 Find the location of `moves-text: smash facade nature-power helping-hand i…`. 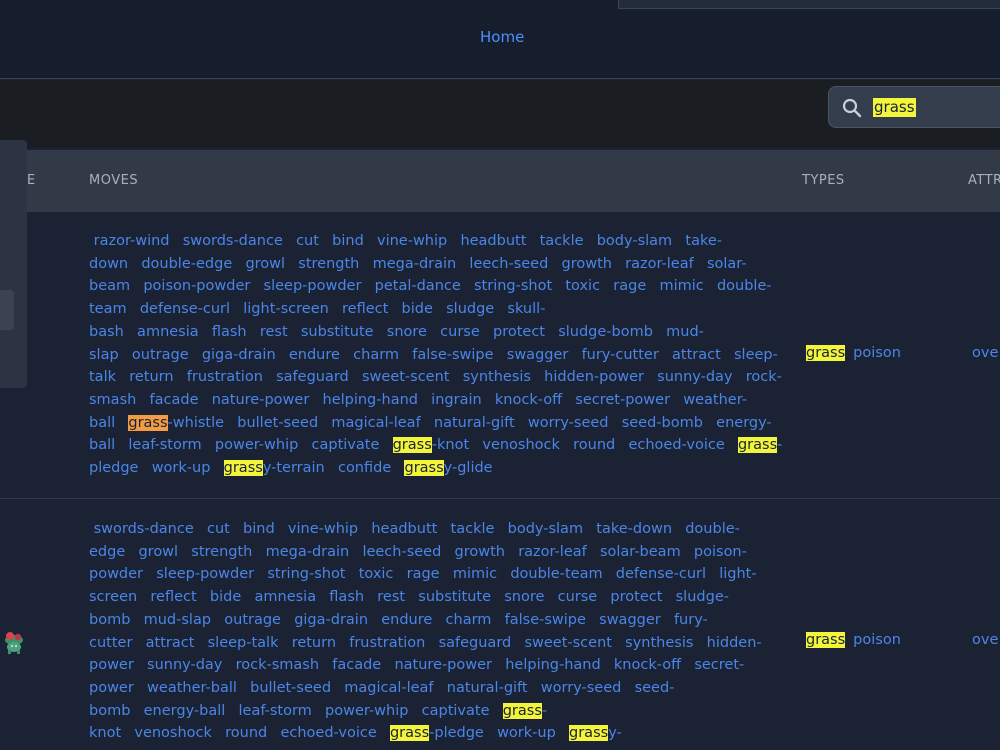

moves-text: smash facade nature-power helping-hand i… is located at coordinates (418, 400).